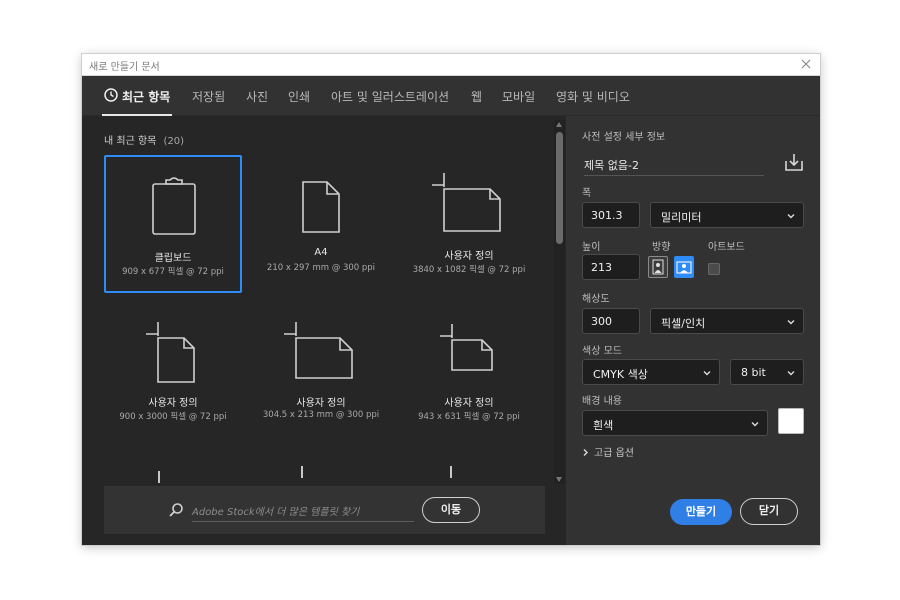 The height and width of the screenshot is (600, 900). What do you see at coordinates (469, 373) in the screenshot?
I see `preset-card-custom-4: 사용자 정의 943 x 631 픽셀 @ 72 ppi` at bounding box center [469, 373].